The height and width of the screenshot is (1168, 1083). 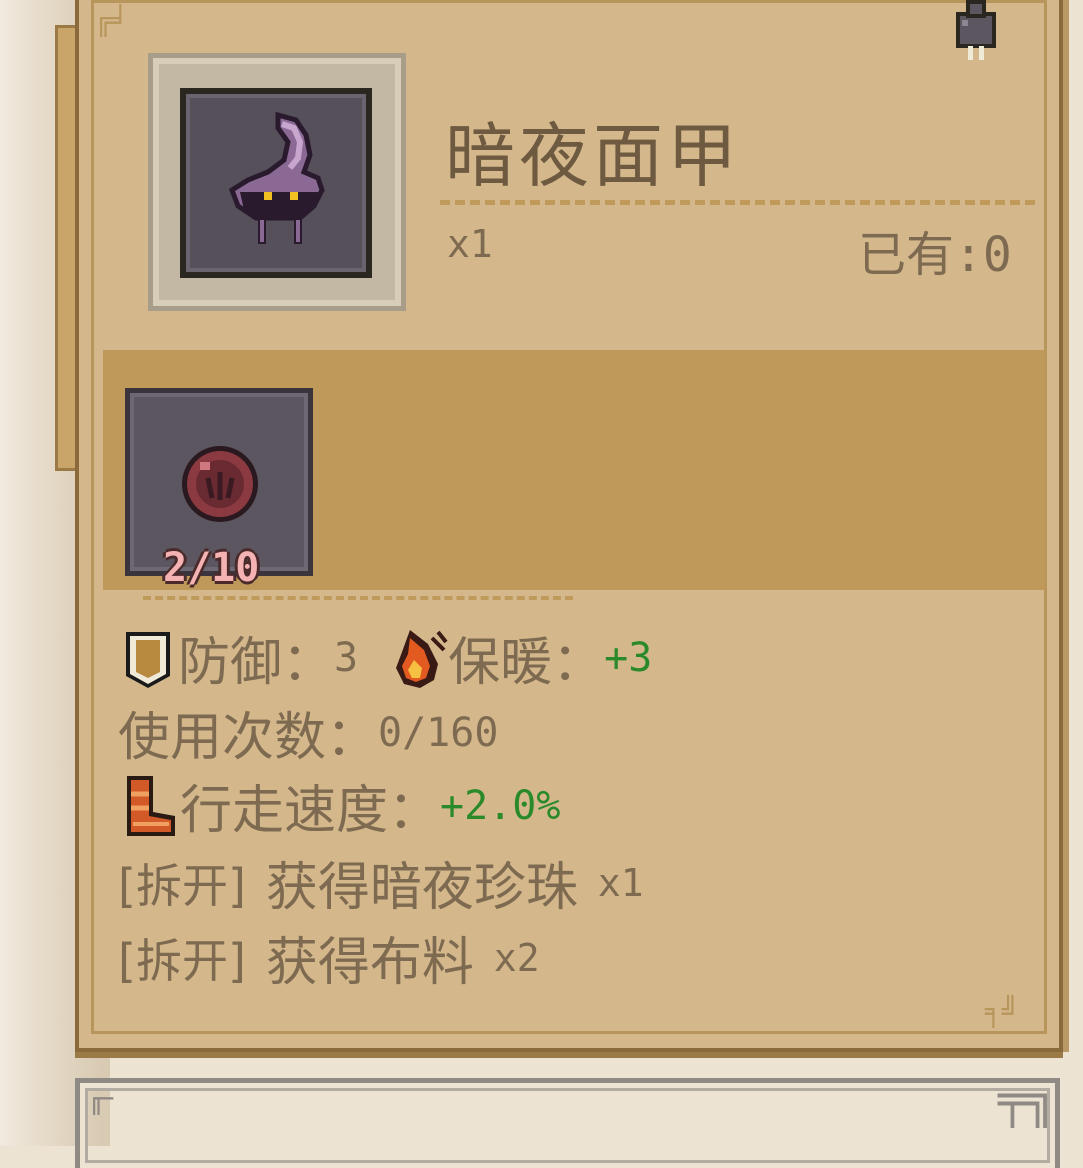 I want to click on stat-row-speed: 行走速度： +2.0%, so click(x=339, y=805).